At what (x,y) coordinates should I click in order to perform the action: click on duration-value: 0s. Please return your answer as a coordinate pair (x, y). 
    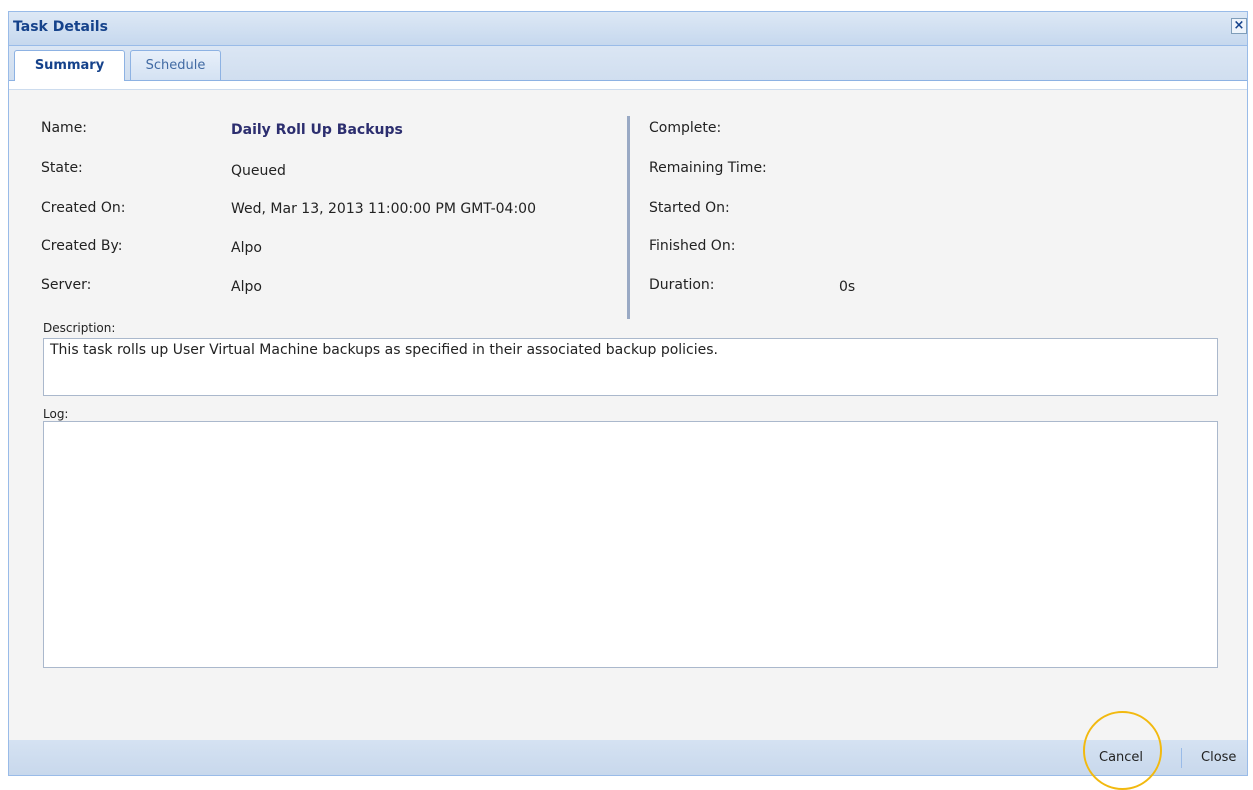
    Looking at the image, I should click on (847, 287).